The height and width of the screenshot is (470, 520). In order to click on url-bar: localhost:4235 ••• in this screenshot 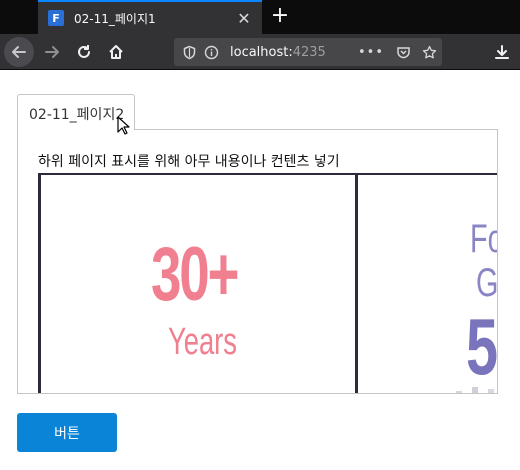, I will do `click(308, 52)`.